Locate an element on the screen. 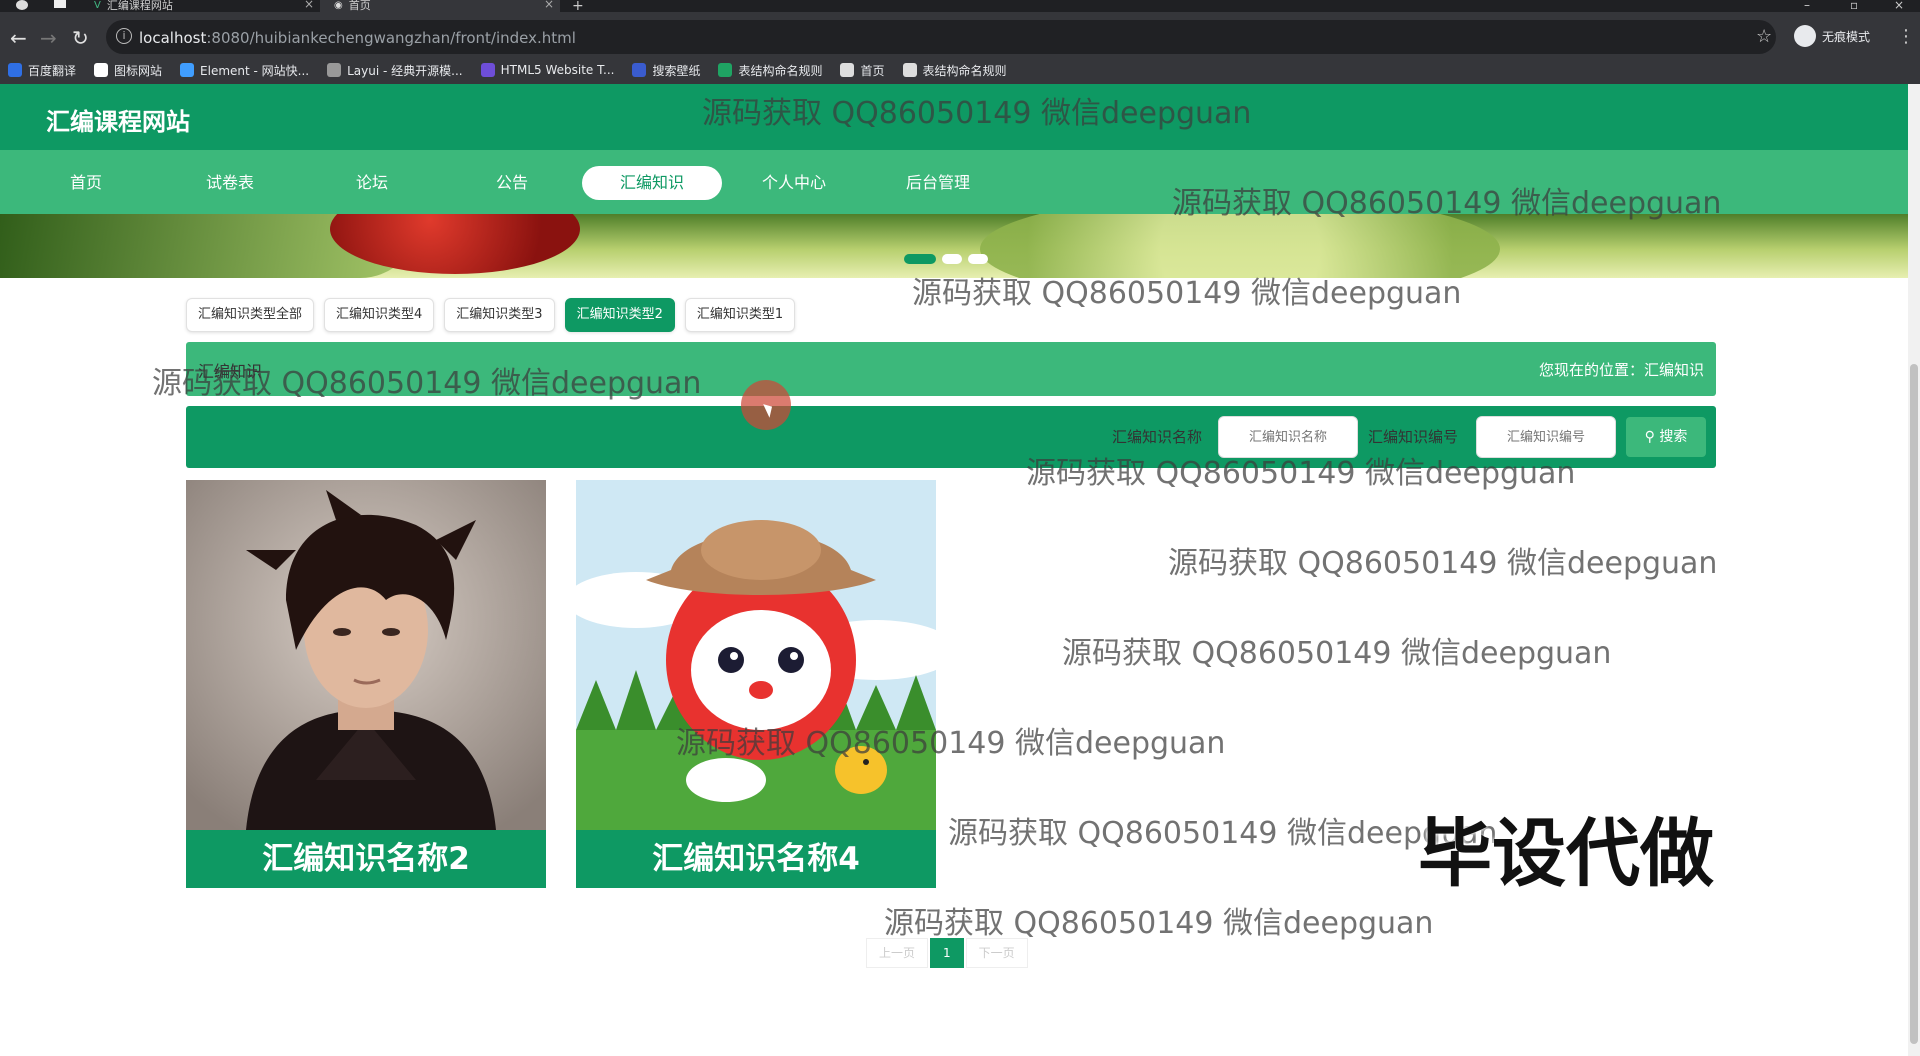 Image resolution: width=1920 pixels, height=1056 pixels. carousel-banner is located at coordinates (954, 246).